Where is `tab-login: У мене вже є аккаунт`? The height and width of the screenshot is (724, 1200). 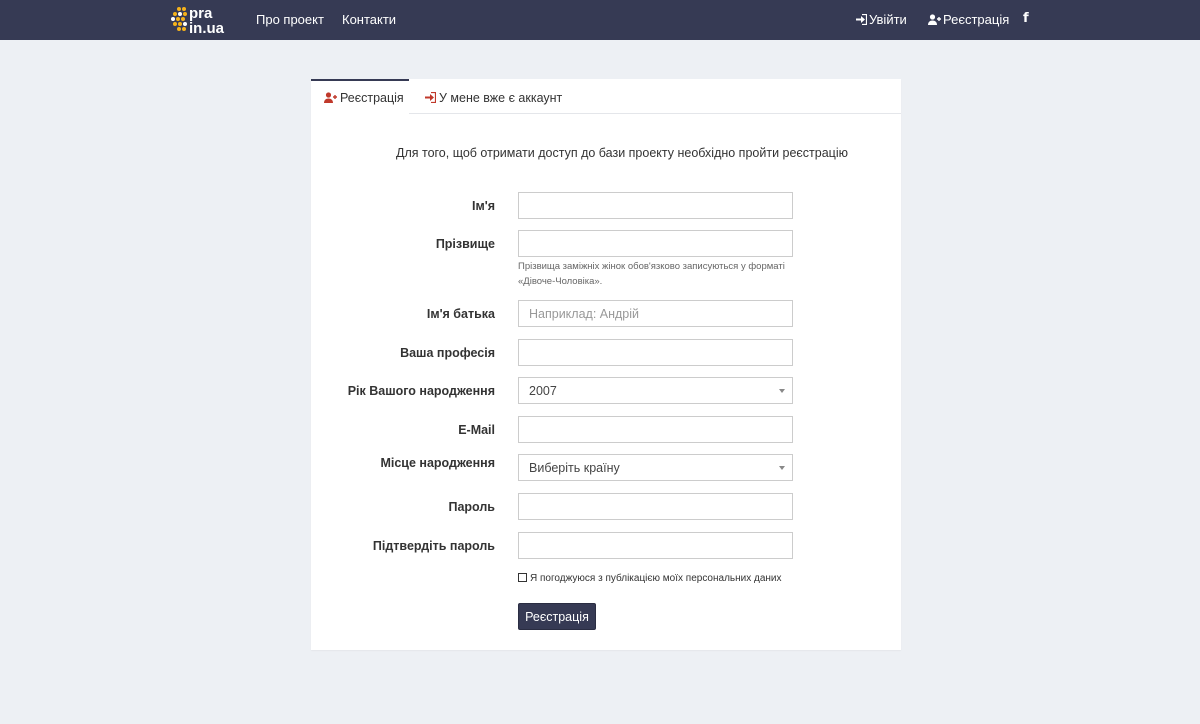
tab-login: У мене вже є аккаунт is located at coordinates (493, 96).